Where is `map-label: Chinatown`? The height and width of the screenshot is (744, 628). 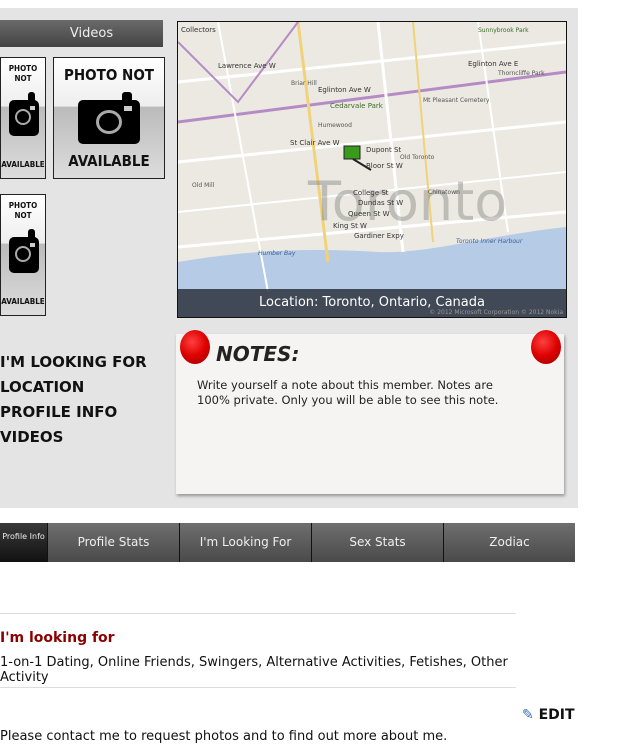
map-label: Chinatown is located at coordinates (444, 192).